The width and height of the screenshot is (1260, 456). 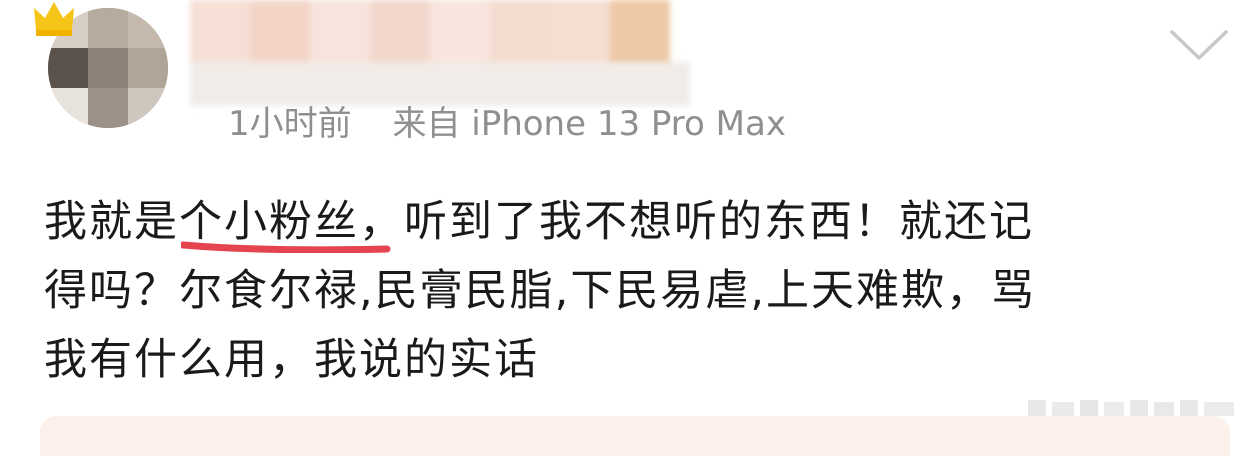 What do you see at coordinates (440, 55) in the screenshot?
I see `username-blurred` at bounding box center [440, 55].